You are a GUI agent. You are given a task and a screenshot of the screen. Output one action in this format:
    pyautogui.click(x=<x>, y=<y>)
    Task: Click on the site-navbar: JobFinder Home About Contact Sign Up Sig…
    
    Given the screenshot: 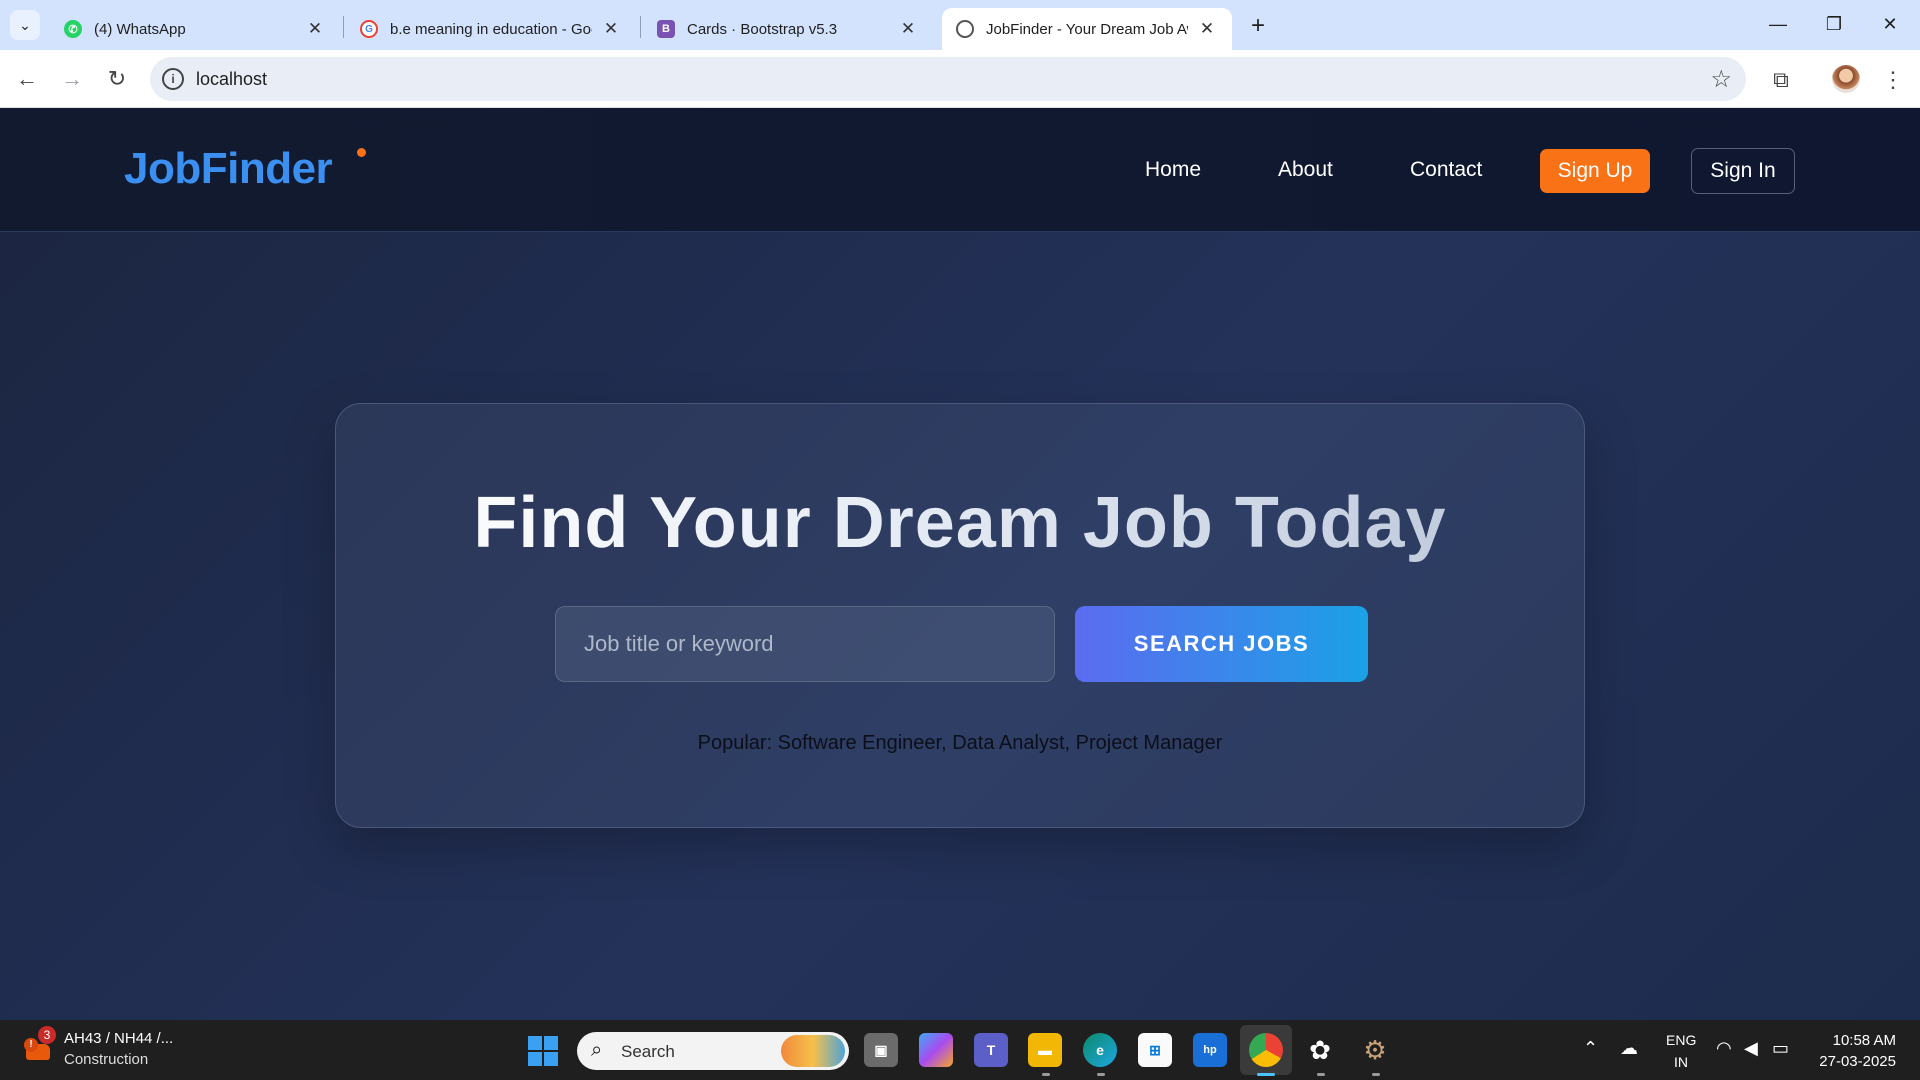 What is the action you would take?
    pyautogui.click(x=960, y=170)
    